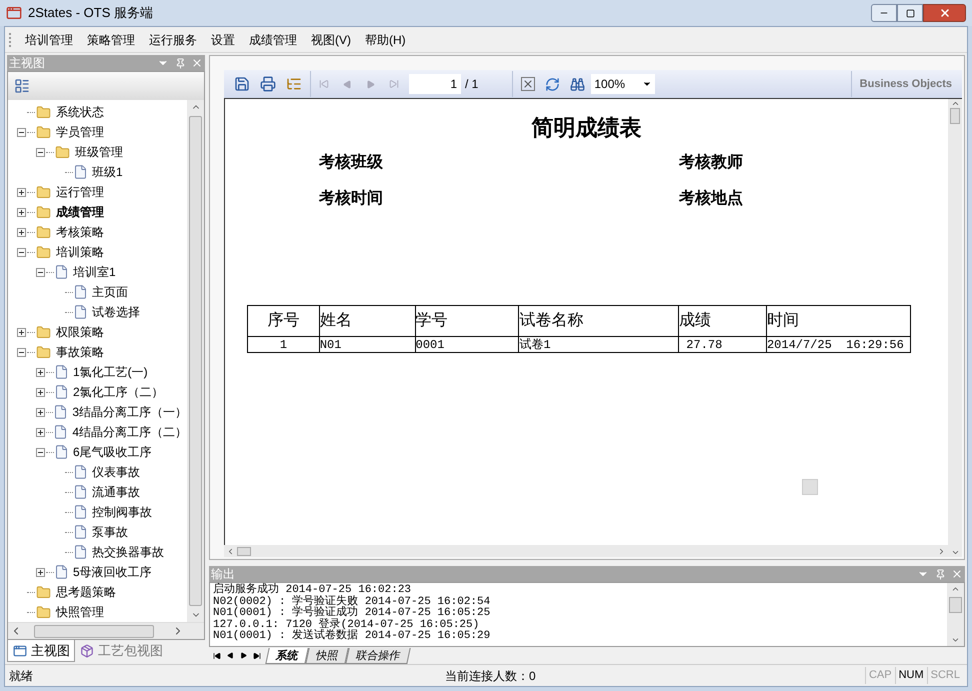 Image resolution: width=972 pixels, height=691 pixels. What do you see at coordinates (129, 412) in the screenshot?
I see `tree-item: 3结晶分离工序（一）` at bounding box center [129, 412].